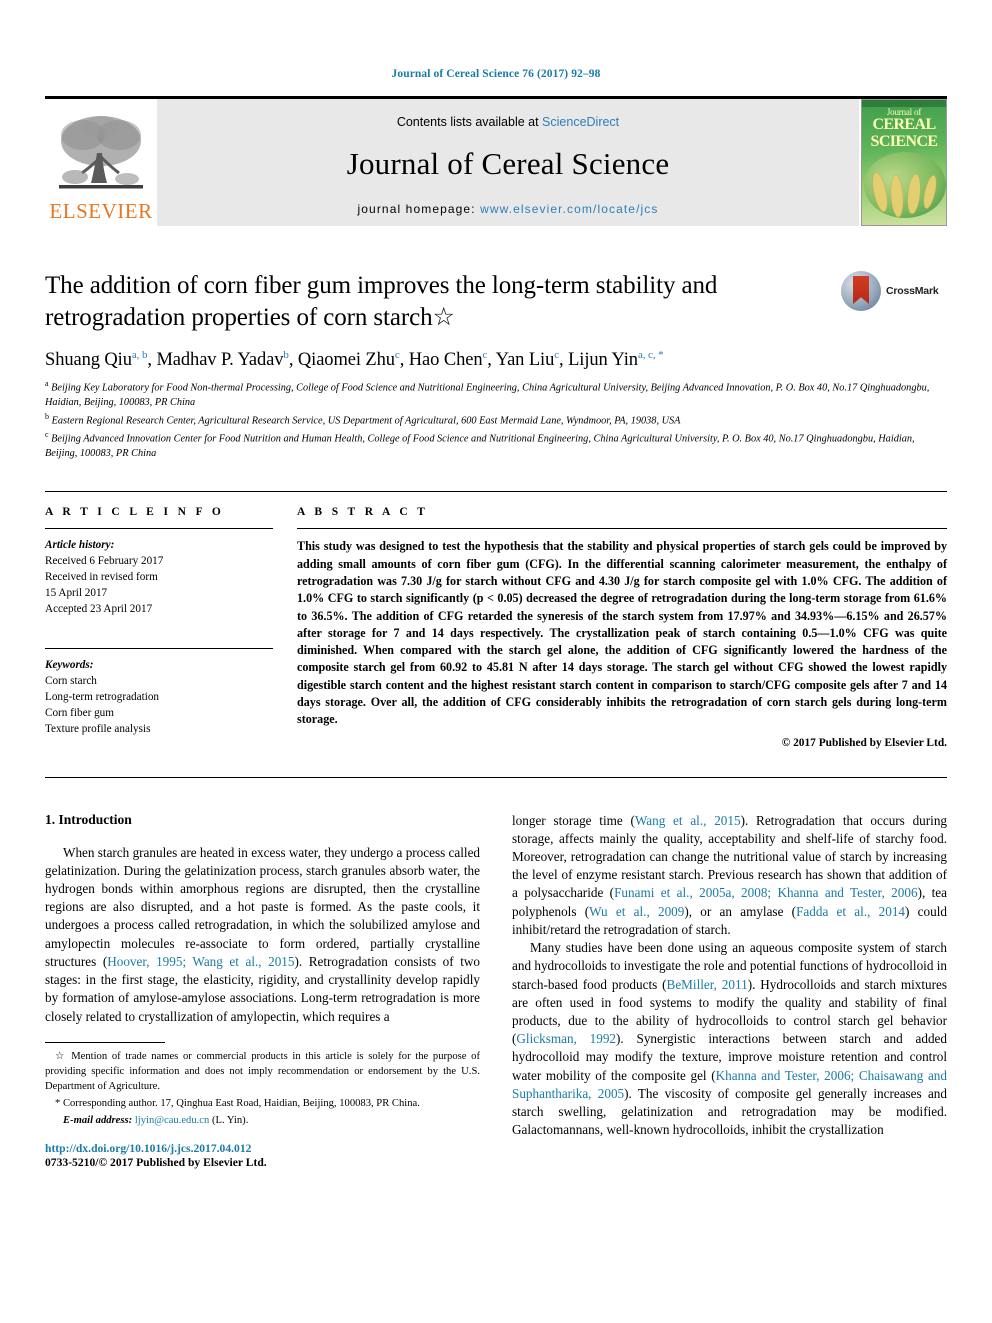 The image size is (992, 1323). I want to click on elsevier-wordmark: ELSEVIER, so click(101, 211).